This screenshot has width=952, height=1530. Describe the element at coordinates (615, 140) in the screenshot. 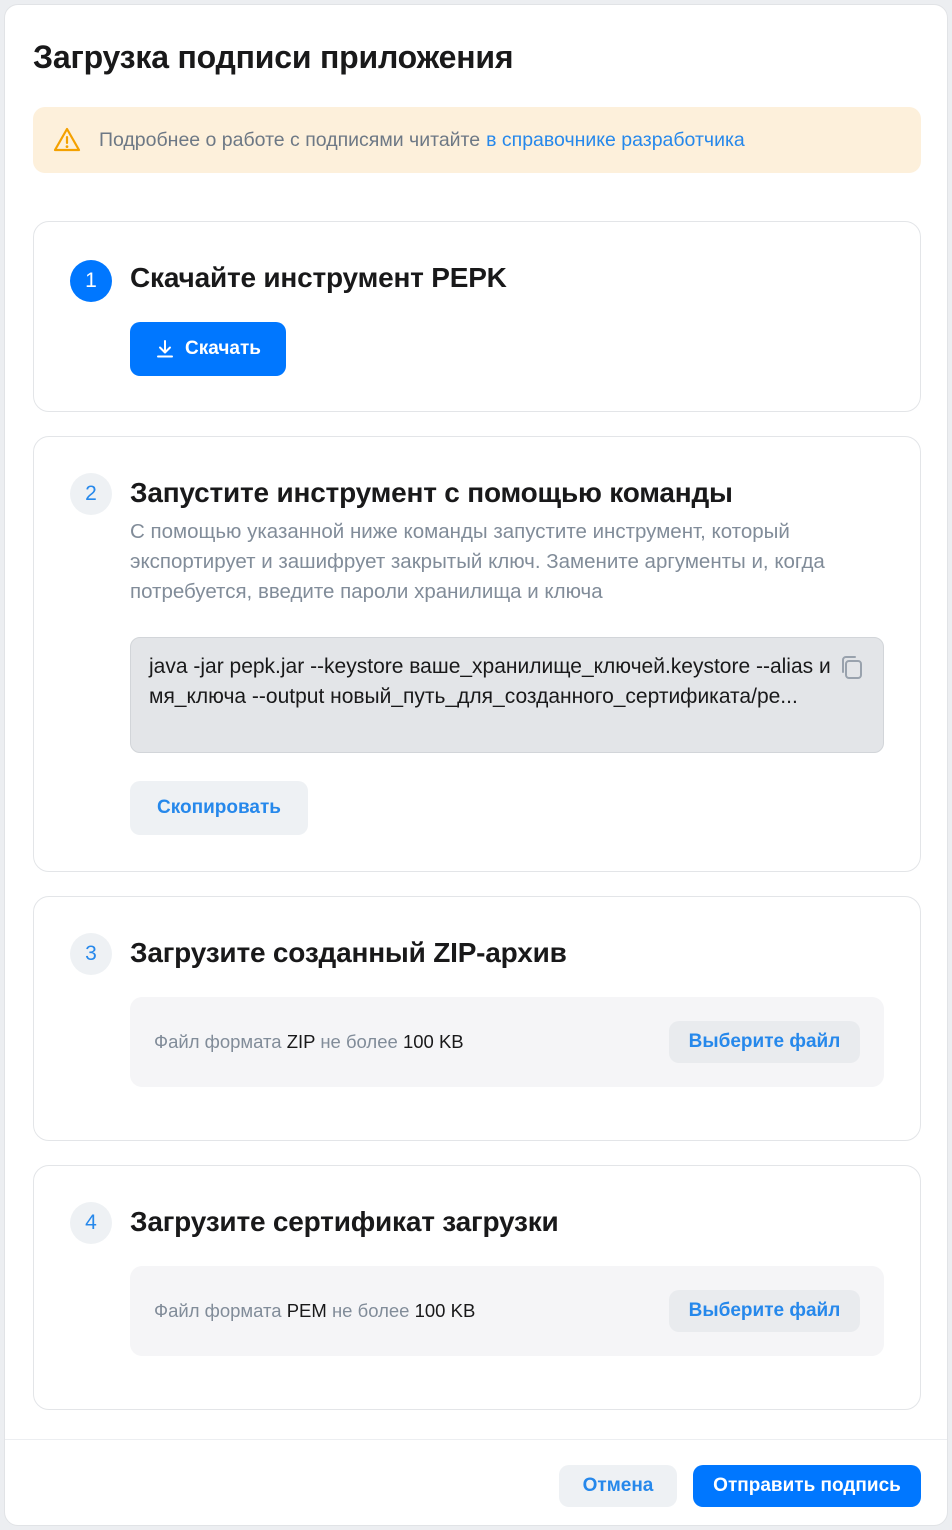

I see `developer-guide-link: в справочнике разработчика` at that location.